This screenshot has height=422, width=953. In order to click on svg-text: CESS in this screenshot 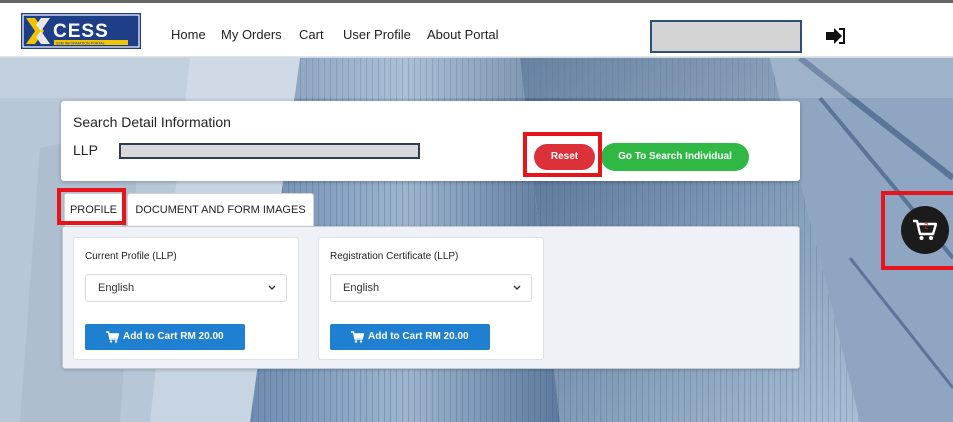, I will do `click(81, 31)`.